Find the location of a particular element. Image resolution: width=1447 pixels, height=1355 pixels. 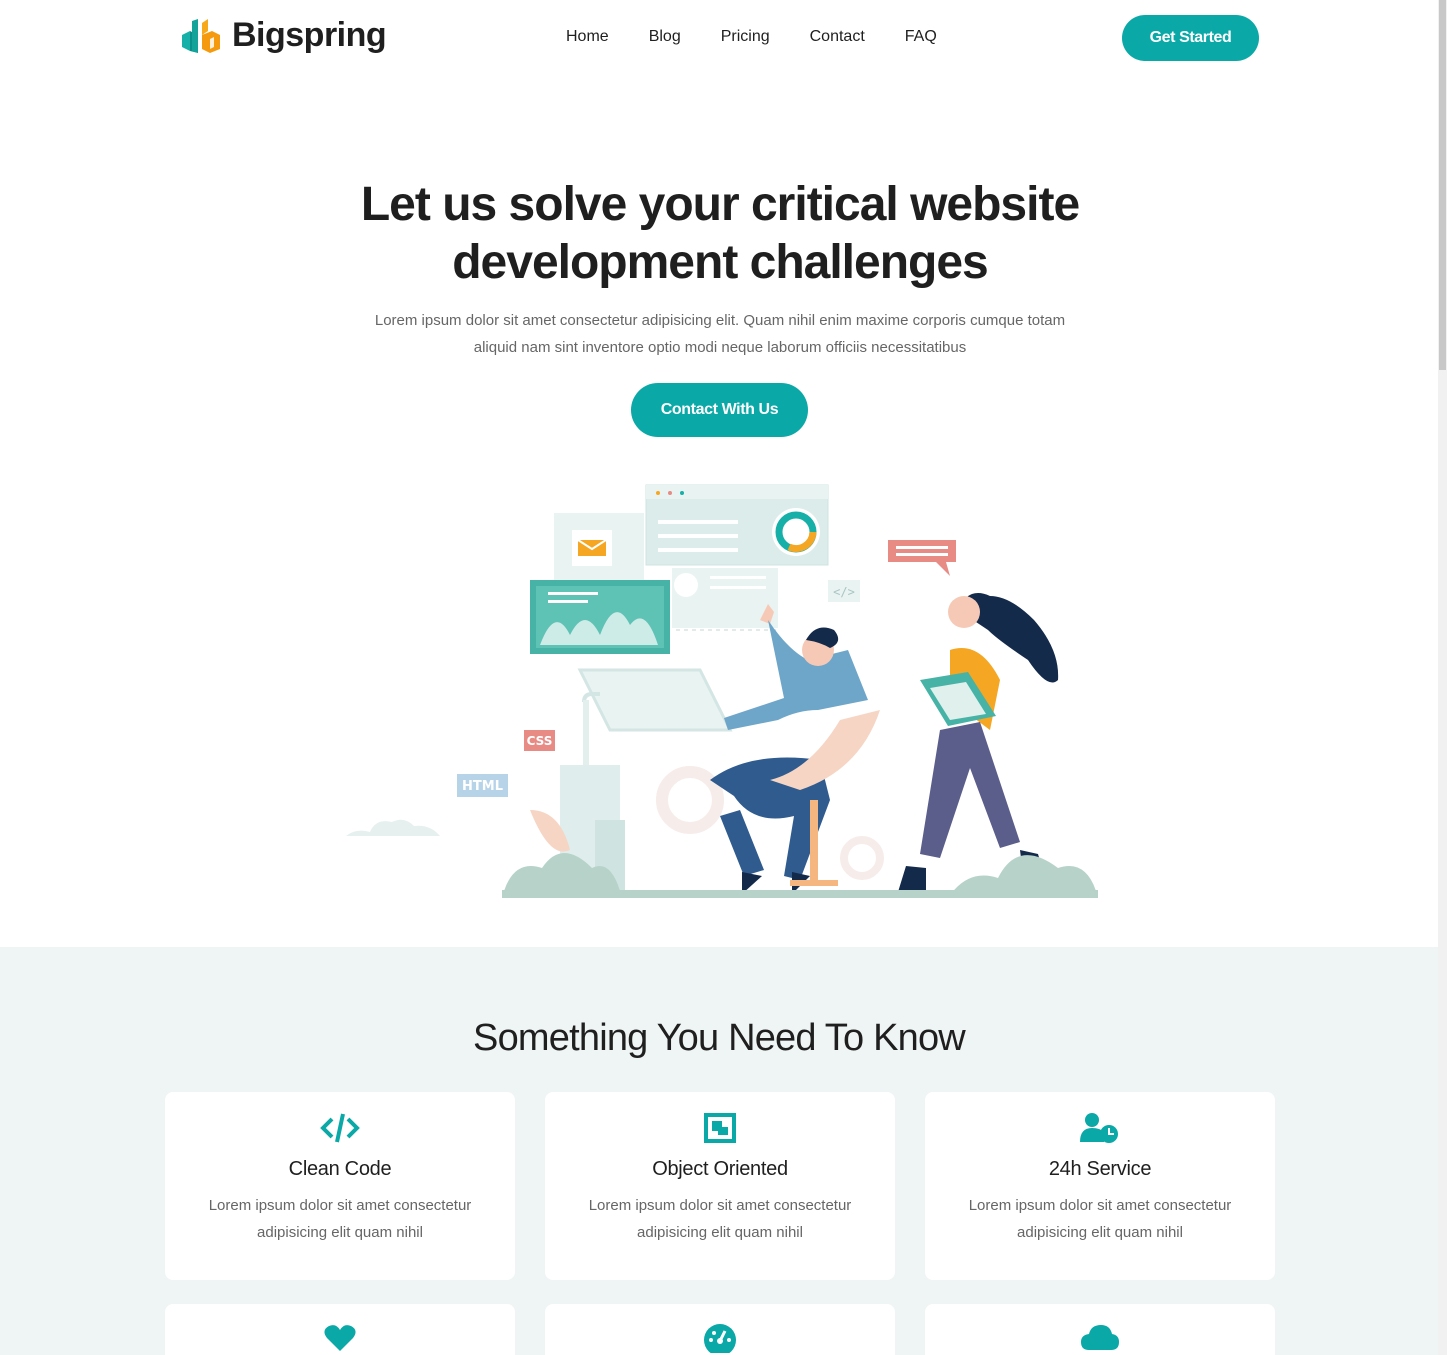

code-icon is located at coordinates (340, 1128).